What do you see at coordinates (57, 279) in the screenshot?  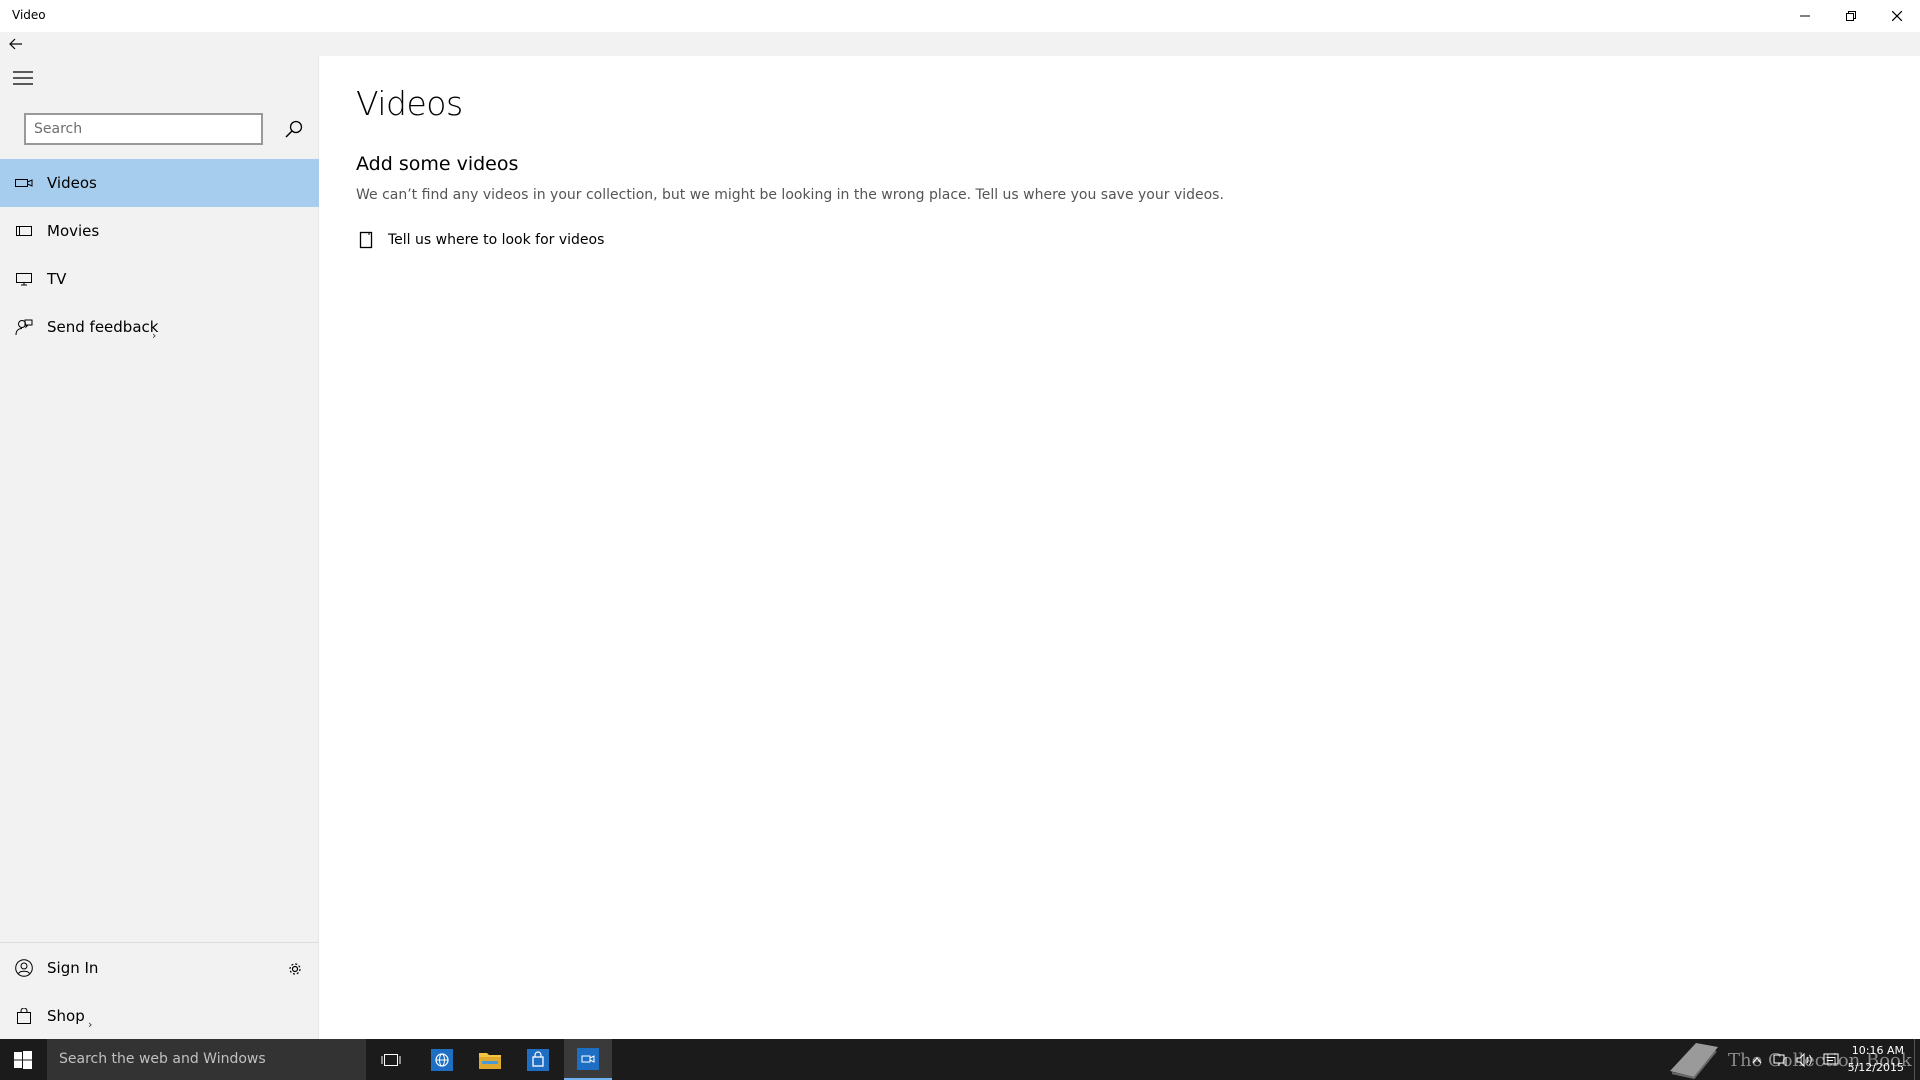 I see `nav-label-tv: TV` at bounding box center [57, 279].